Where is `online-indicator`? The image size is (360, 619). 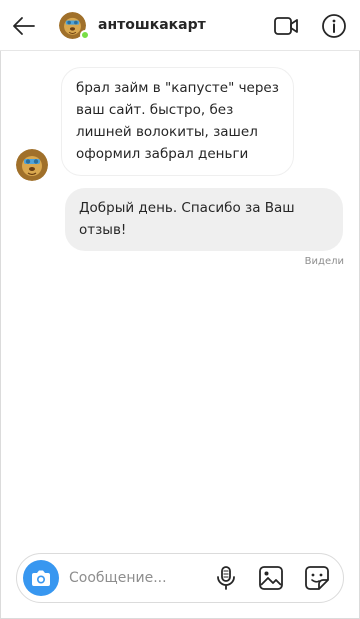
online-indicator is located at coordinates (85, 35).